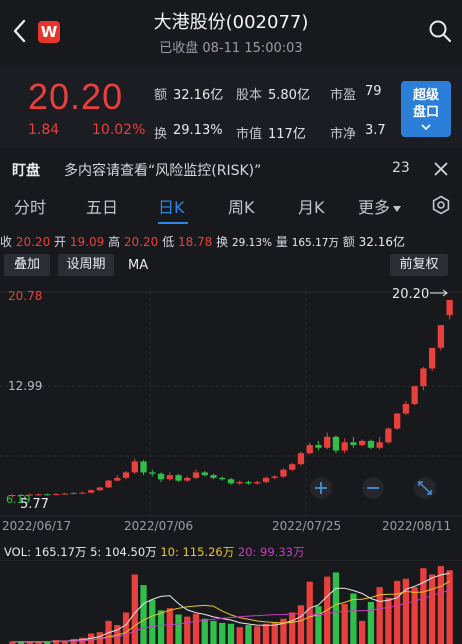 Image resolution: width=462 pixels, height=644 pixels. What do you see at coordinates (114, 242) in the screenshot?
I see `high-label: 高` at bounding box center [114, 242].